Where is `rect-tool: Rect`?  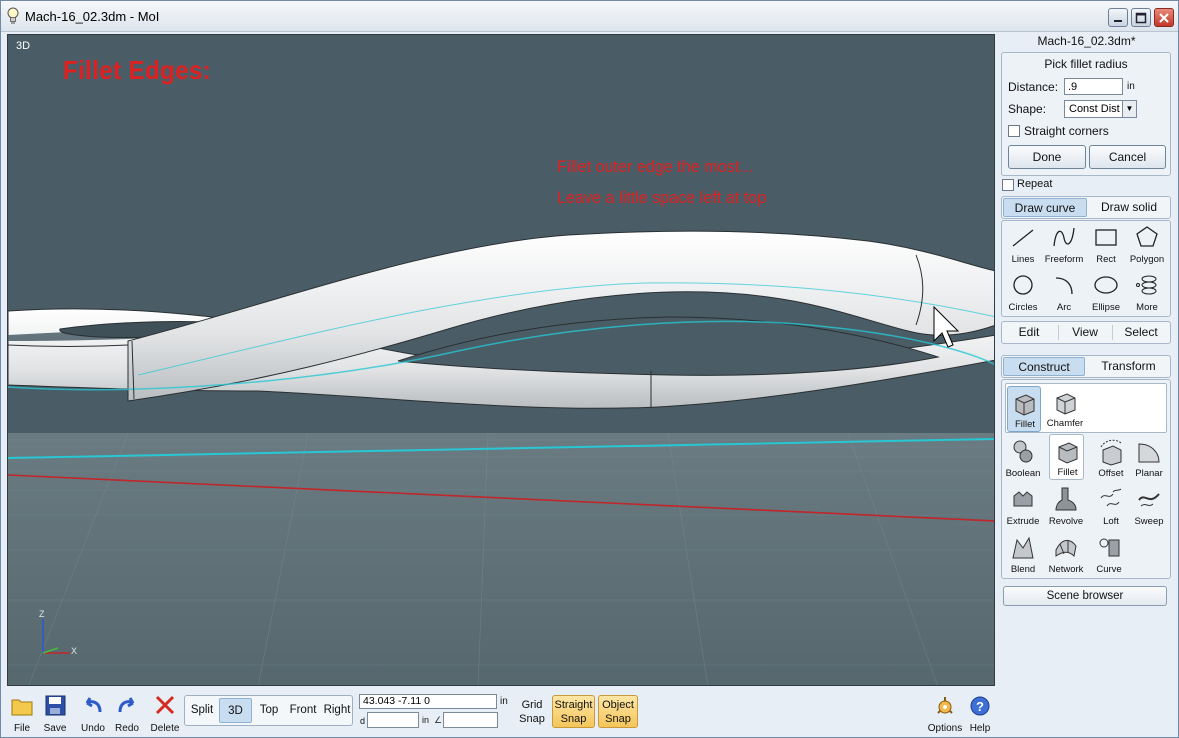
rect-tool: Rect is located at coordinates (1106, 245).